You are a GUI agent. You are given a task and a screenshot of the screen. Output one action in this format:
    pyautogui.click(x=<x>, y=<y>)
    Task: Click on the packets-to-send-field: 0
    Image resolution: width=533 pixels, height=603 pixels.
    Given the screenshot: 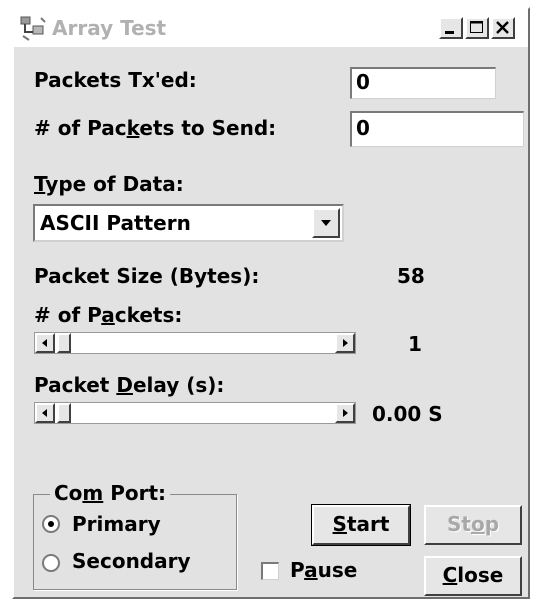 What is the action you would take?
    pyautogui.click(x=437, y=129)
    